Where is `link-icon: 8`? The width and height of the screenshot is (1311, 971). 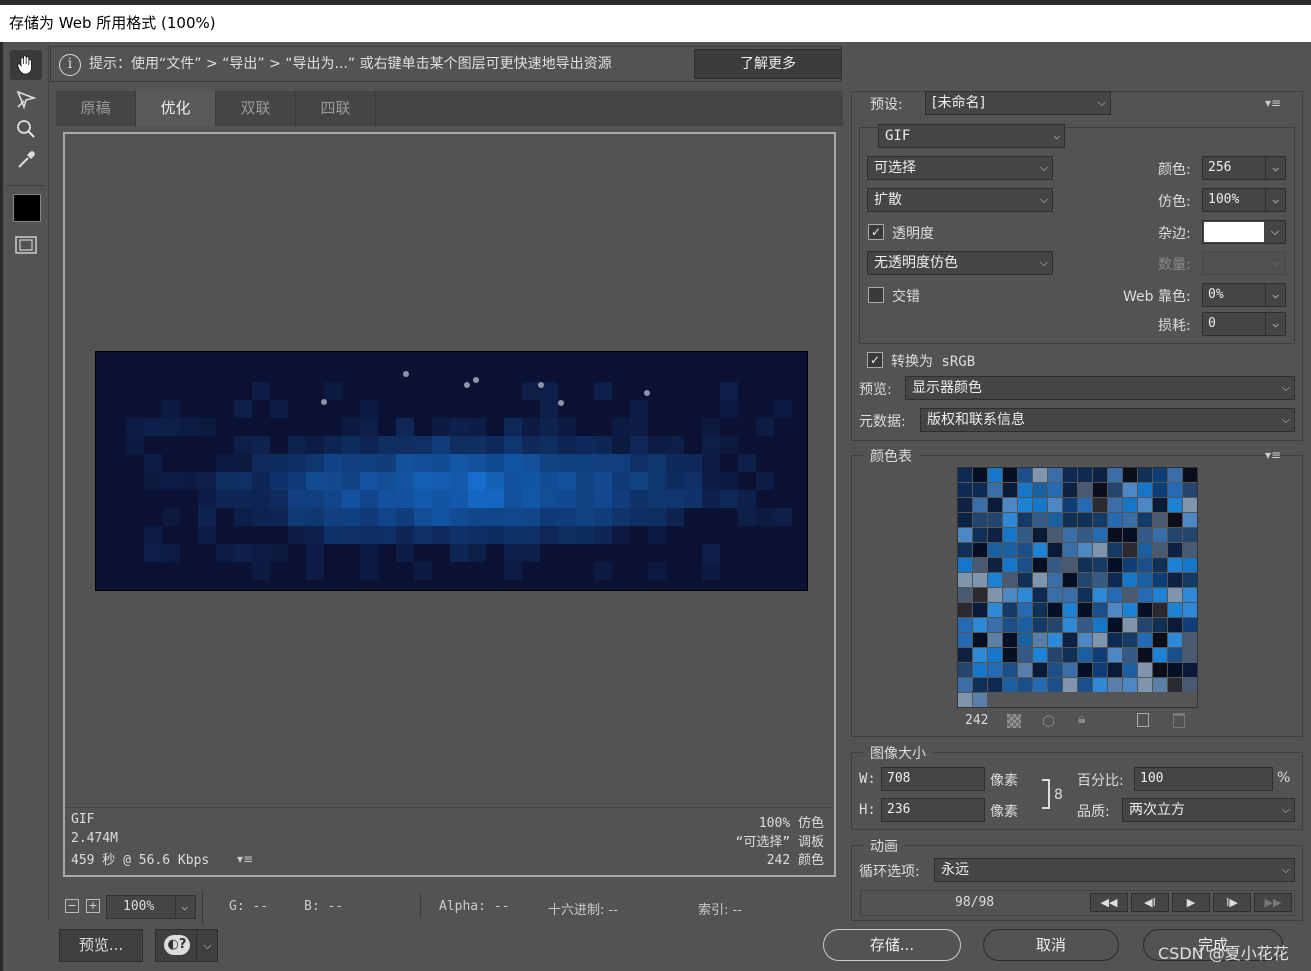 link-icon: 8 is located at coordinates (1058, 795).